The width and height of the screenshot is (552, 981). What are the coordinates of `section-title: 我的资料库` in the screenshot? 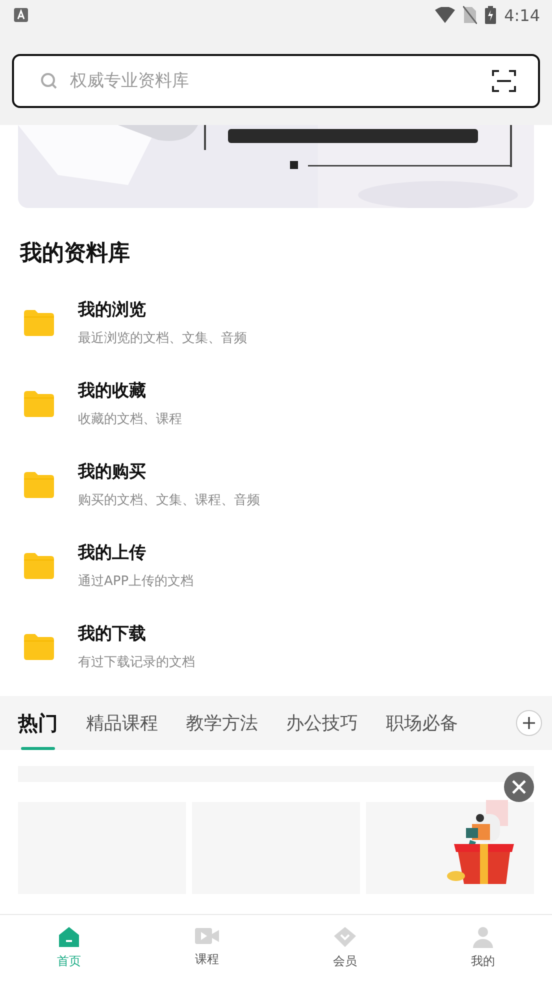 It's located at (75, 254).